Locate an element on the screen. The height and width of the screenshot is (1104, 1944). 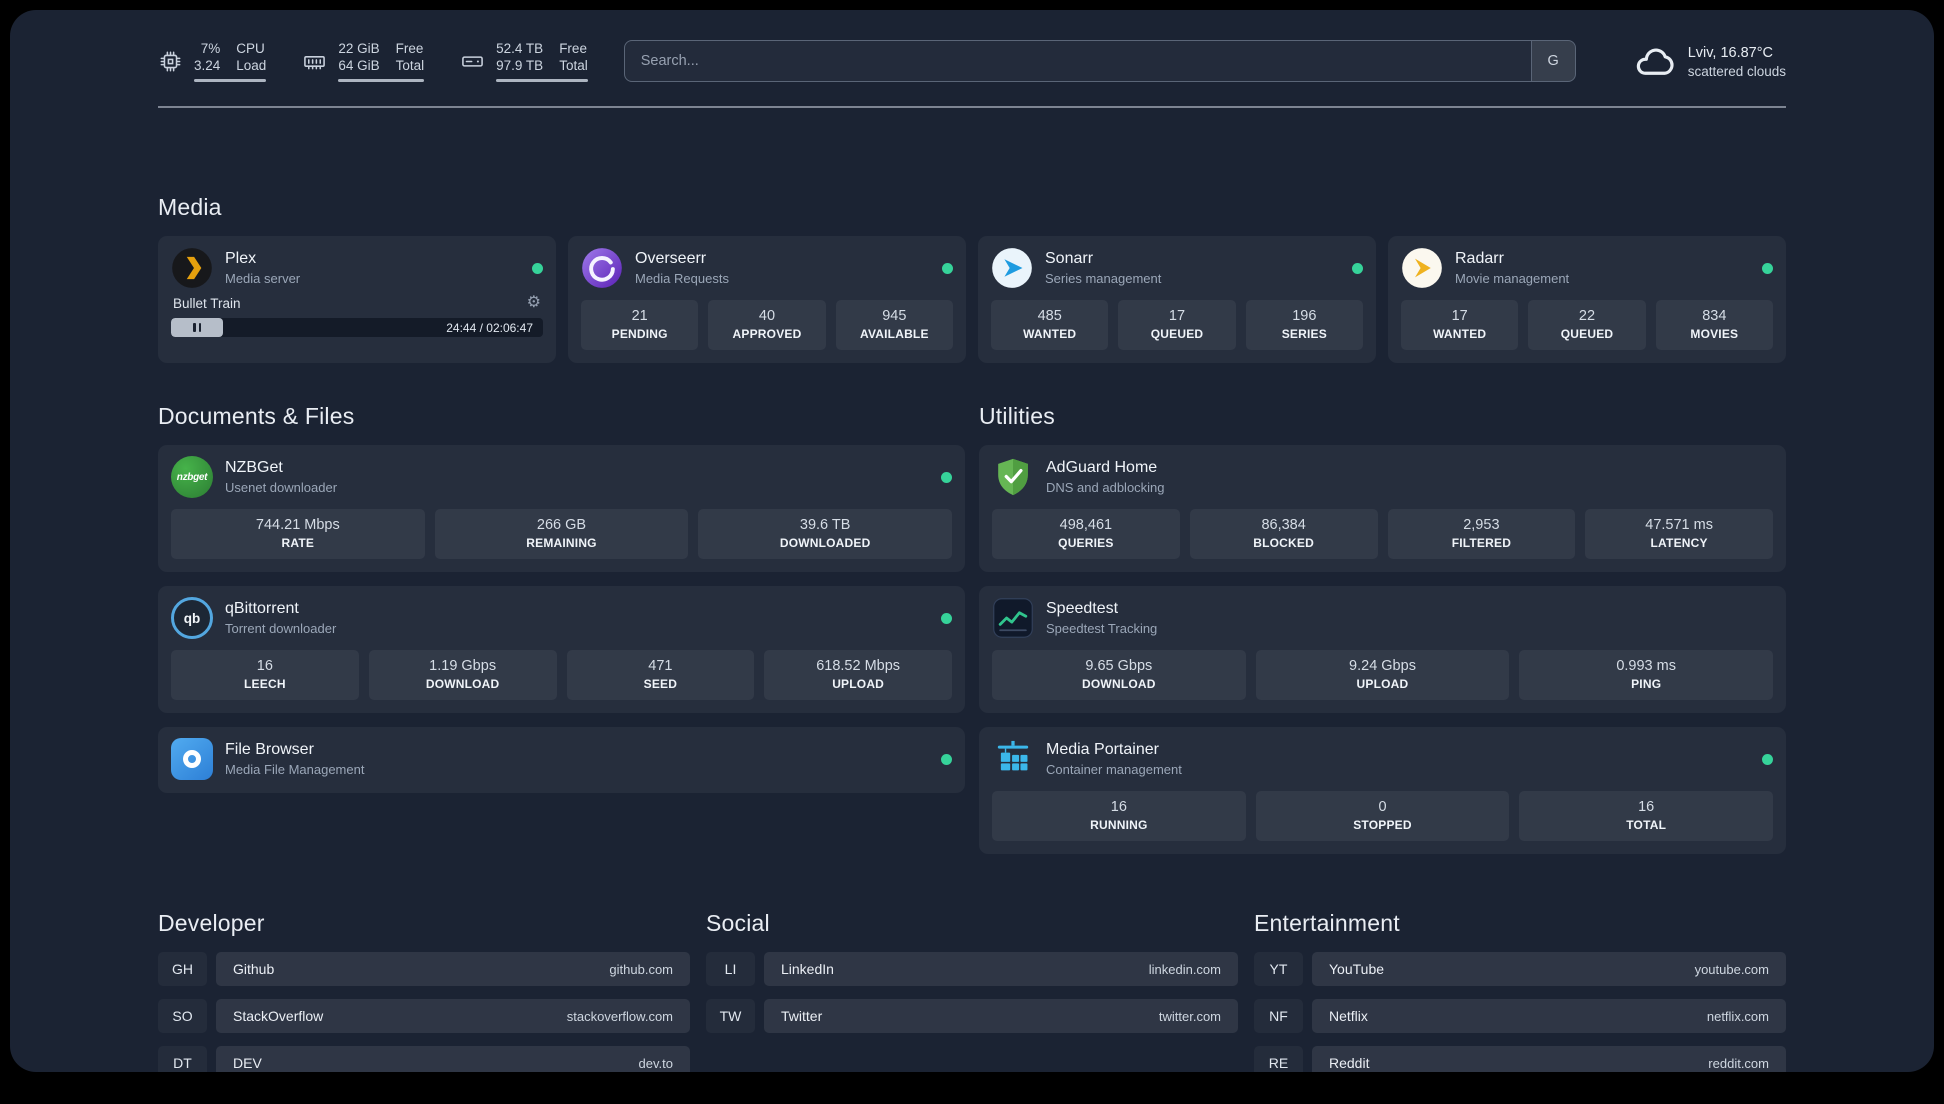
bookmark-youtube: YT YouTube youtube.com is located at coordinates (1520, 969).